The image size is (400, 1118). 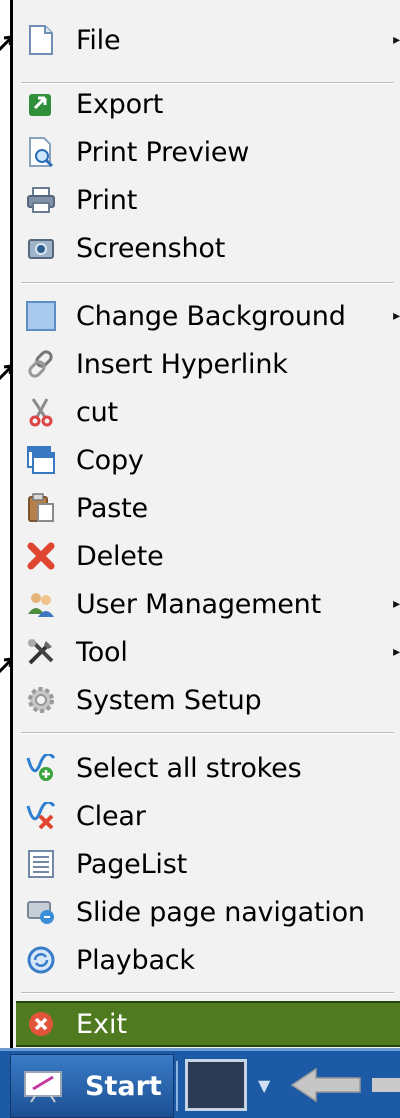 What do you see at coordinates (208, 816) in the screenshot?
I see `menu-item-clear: Clear` at bounding box center [208, 816].